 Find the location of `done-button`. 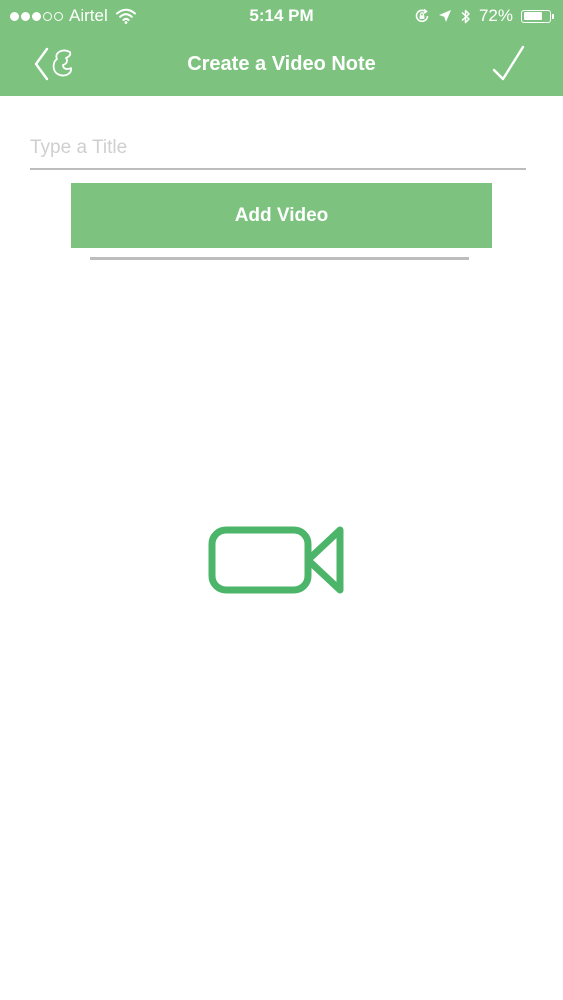

done-button is located at coordinates (509, 64).